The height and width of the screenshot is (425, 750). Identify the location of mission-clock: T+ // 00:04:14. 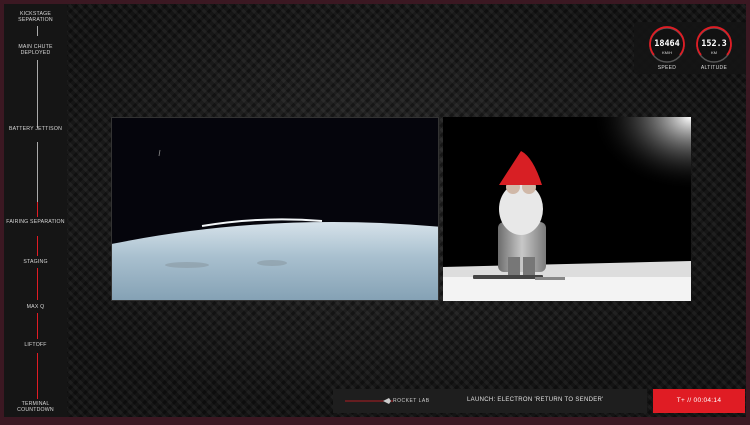
(699, 401).